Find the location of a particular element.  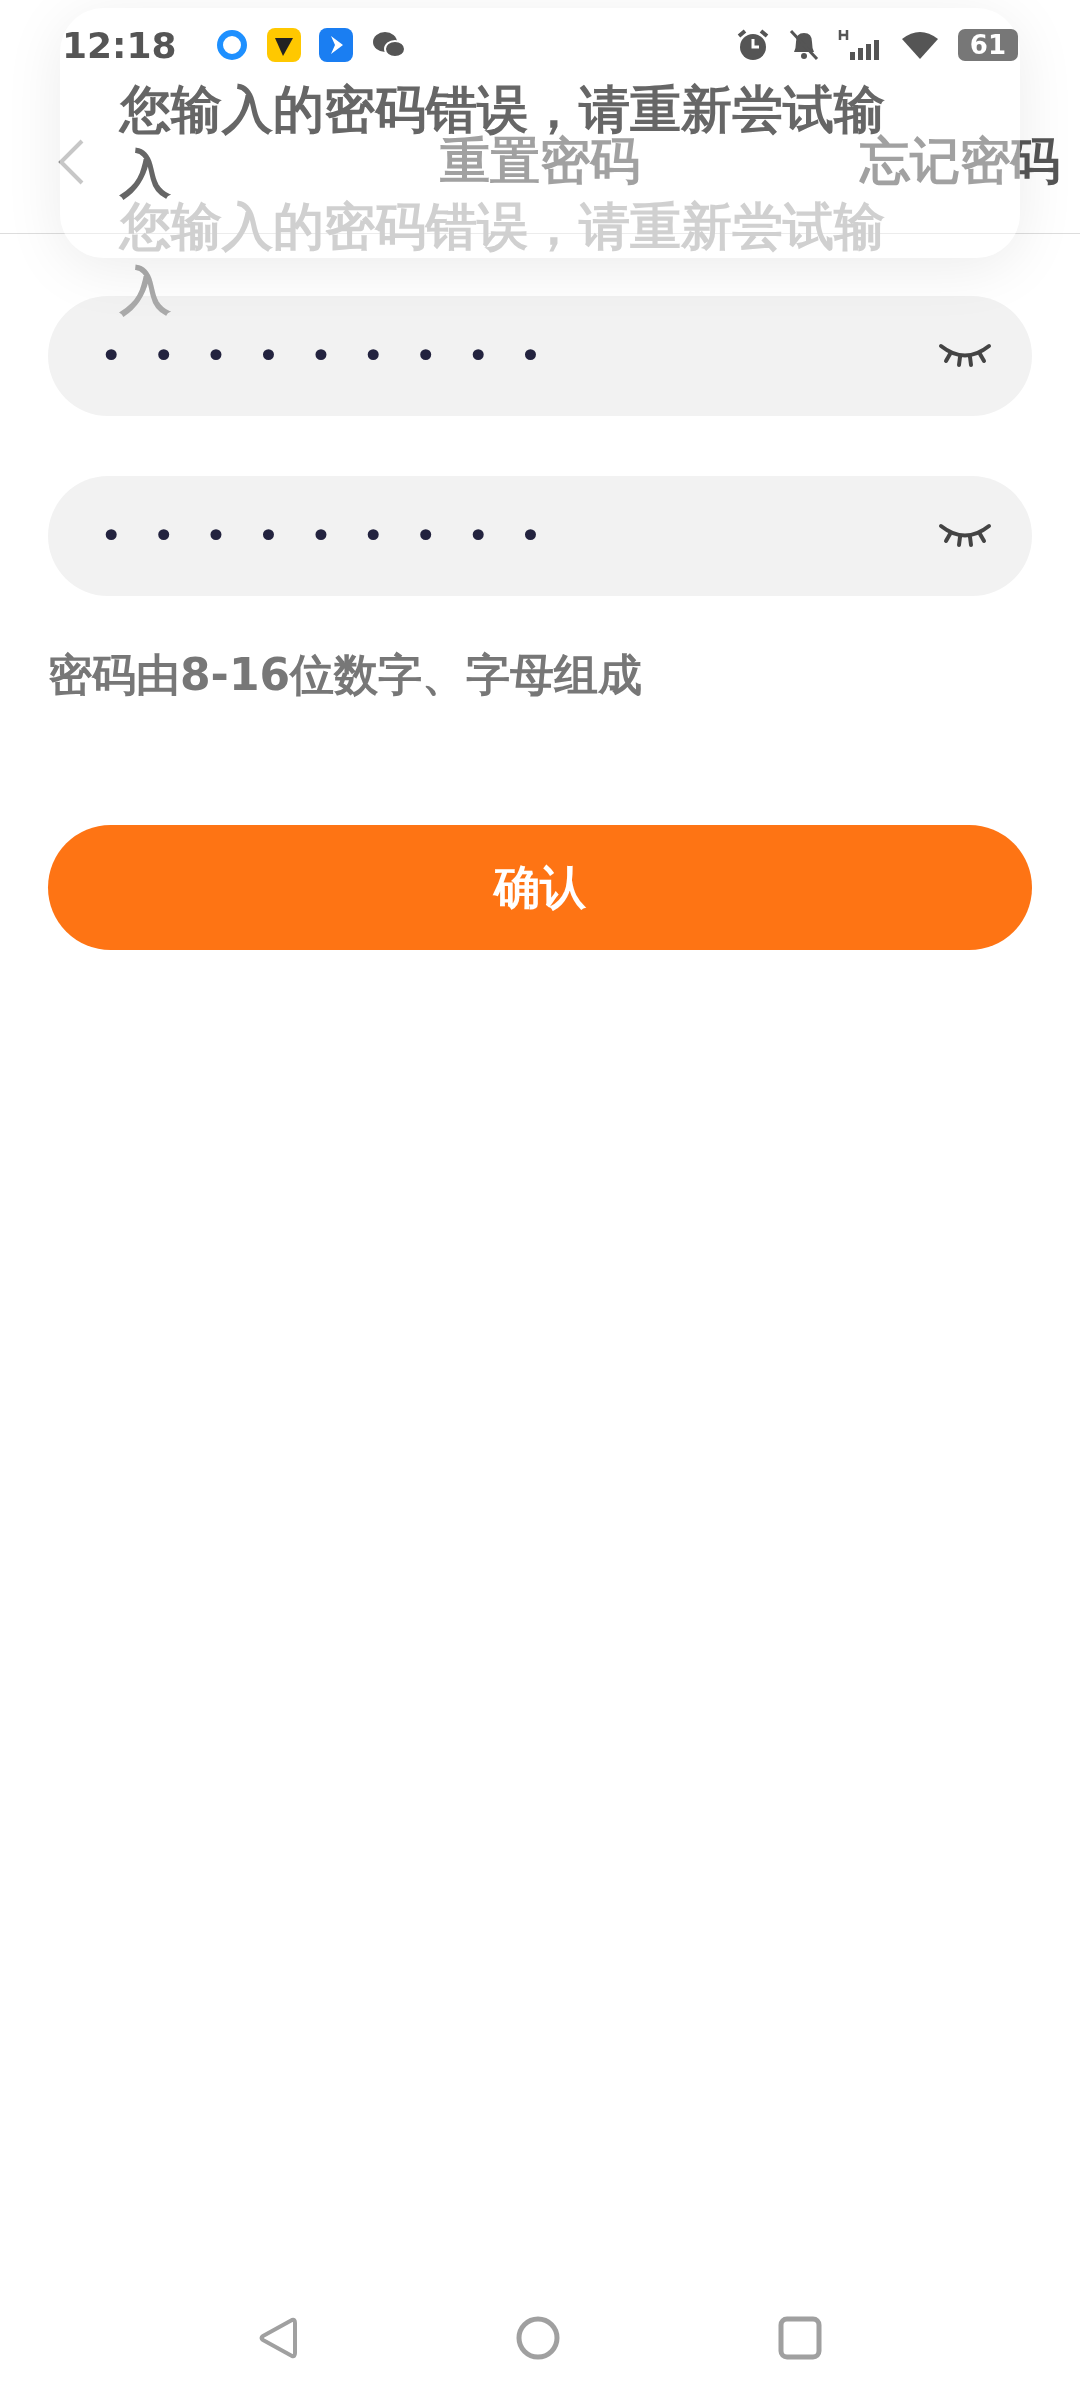

signal-icon is located at coordinates (859, 45).